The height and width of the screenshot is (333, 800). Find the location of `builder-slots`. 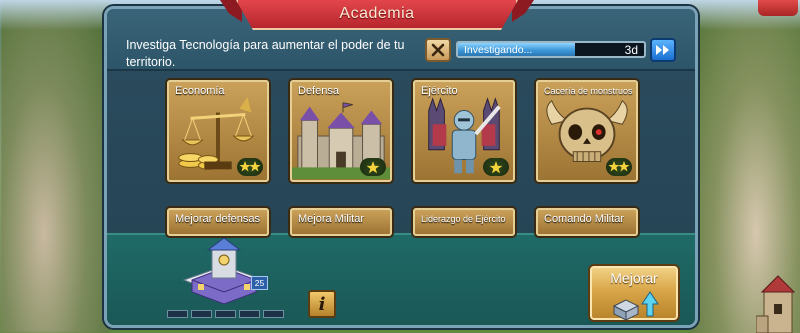

builder-slots is located at coordinates (225, 314).